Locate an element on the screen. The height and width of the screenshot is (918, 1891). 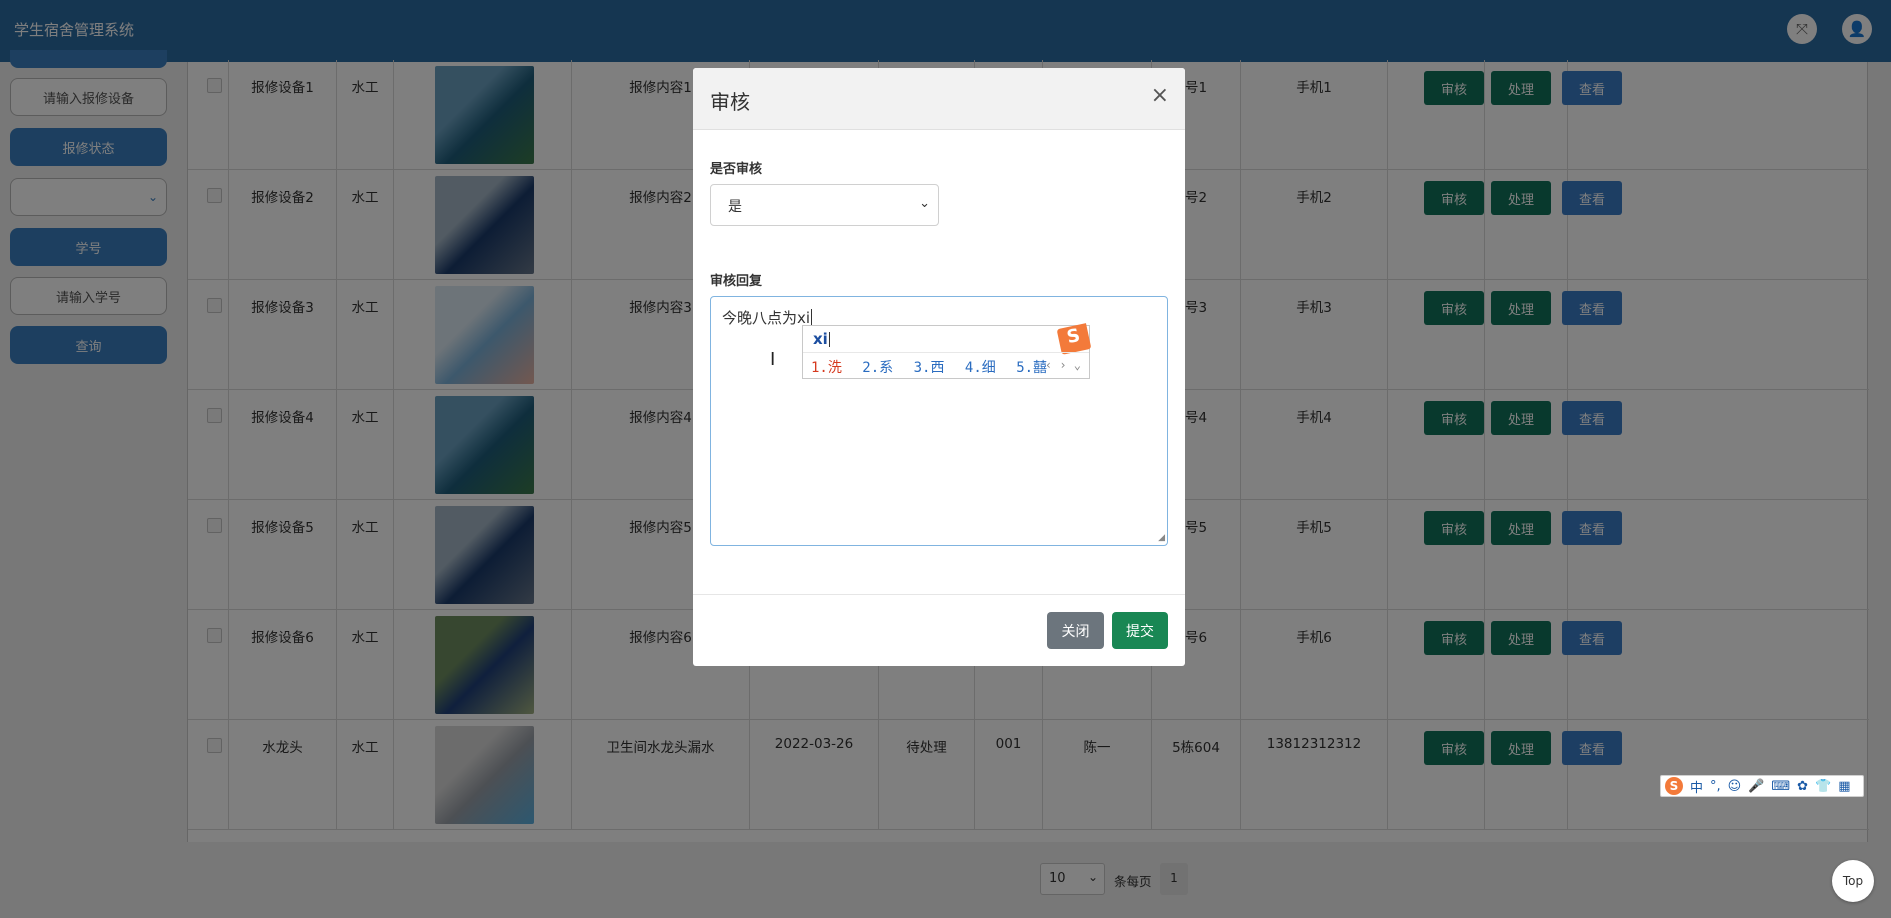
keyboard-icon: ⌨ is located at coordinates (1780, 786).